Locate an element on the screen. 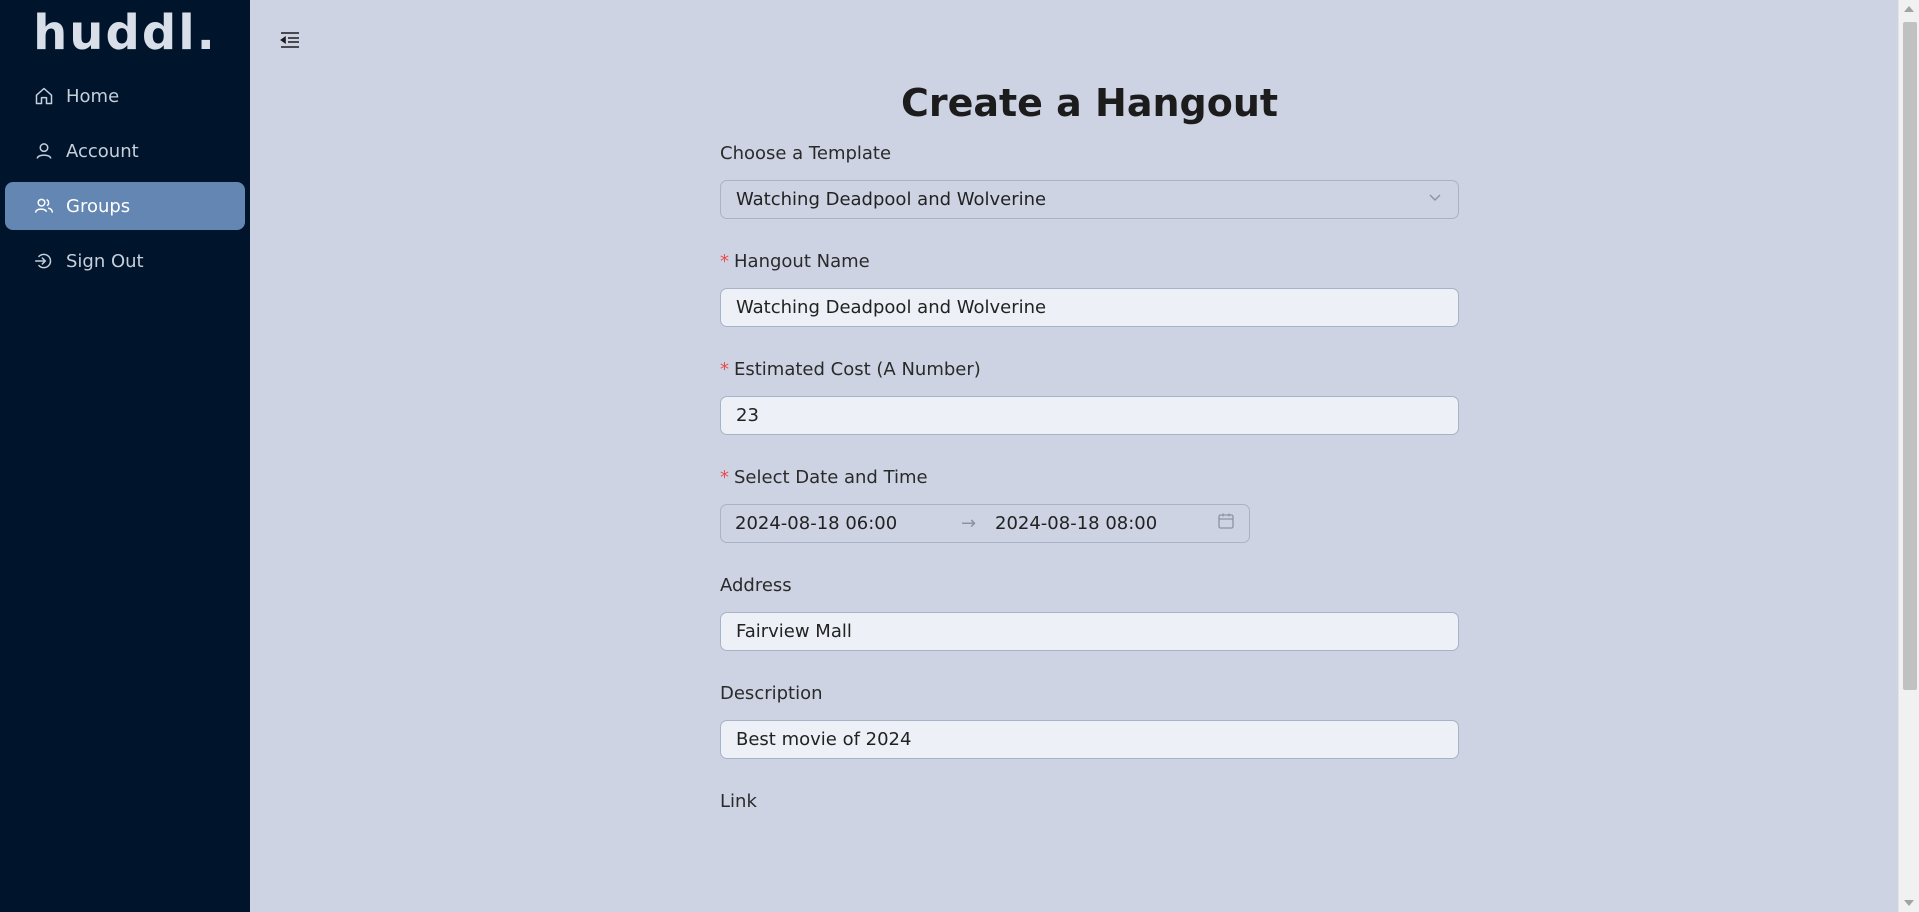 The width and height of the screenshot is (1919, 912). sidebar-item-account: Account is located at coordinates (125, 151).